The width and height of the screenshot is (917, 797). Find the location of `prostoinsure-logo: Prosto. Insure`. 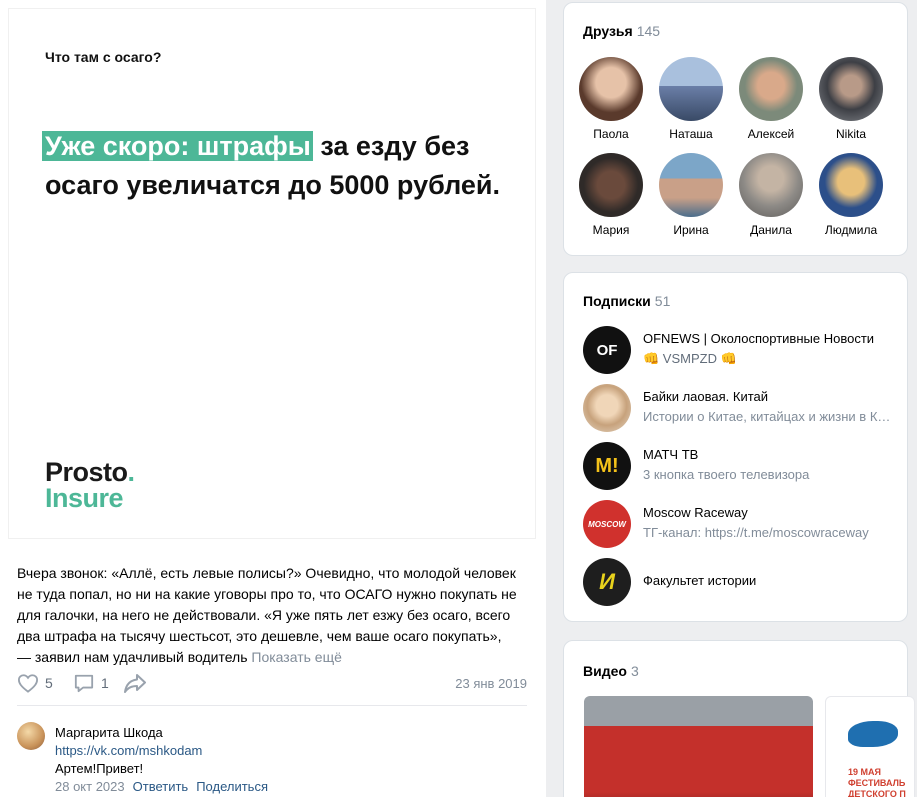

prostoinsure-logo: Prosto. Insure is located at coordinates (90, 485).